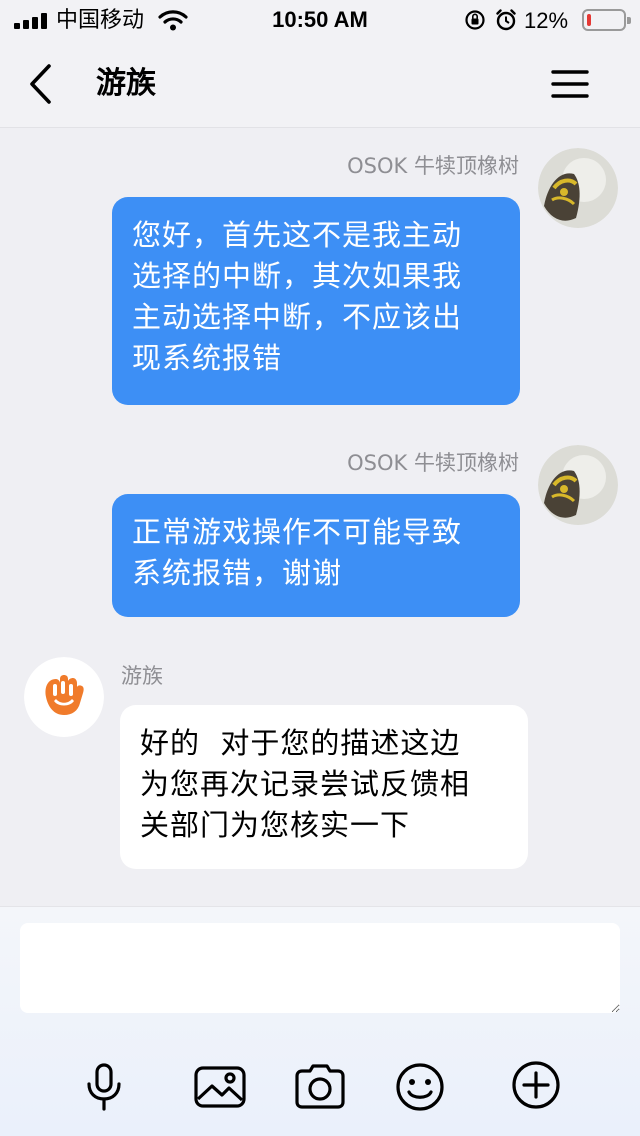  I want to click on message-line: 关部门为您核实一下, so click(275, 825).